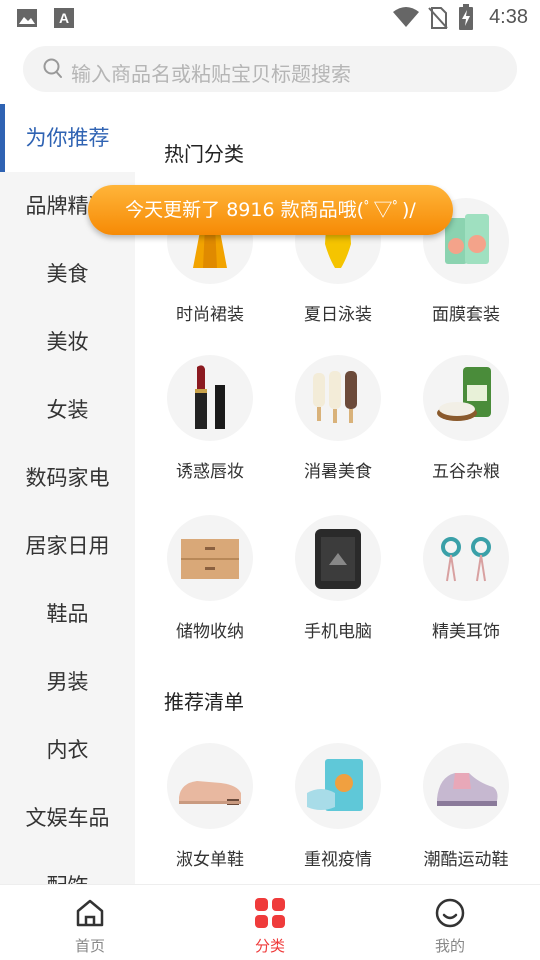  I want to click on sidebar-item-womens: 女装, so click(67, 410).